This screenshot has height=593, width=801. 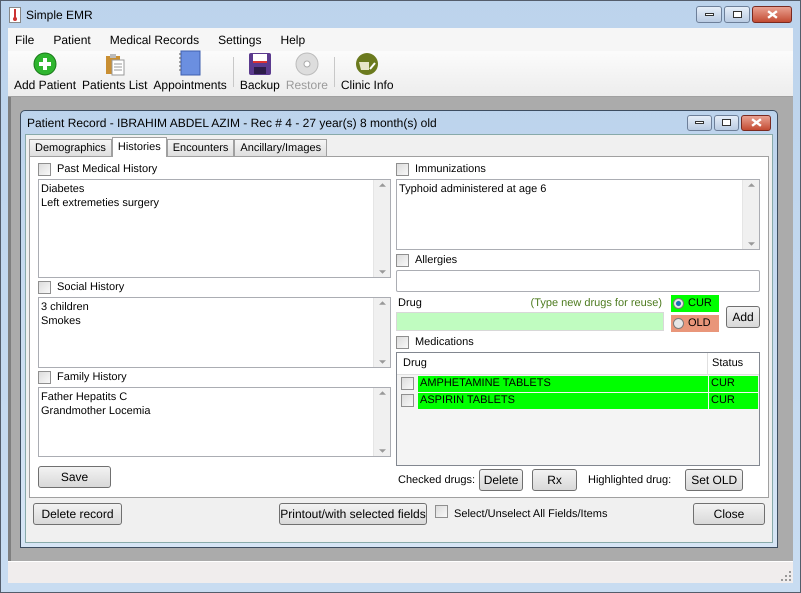 I want to click on column-header: Status, so click(x=733, y=363).